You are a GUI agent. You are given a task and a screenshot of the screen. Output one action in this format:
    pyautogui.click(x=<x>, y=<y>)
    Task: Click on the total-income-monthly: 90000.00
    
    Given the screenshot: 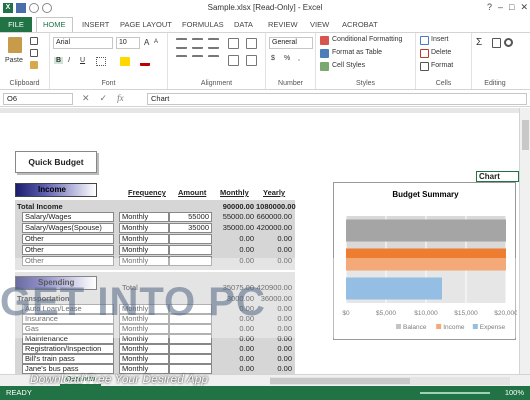 What is the action you would take?
    pyautogui.click(x=238, y=206)
    